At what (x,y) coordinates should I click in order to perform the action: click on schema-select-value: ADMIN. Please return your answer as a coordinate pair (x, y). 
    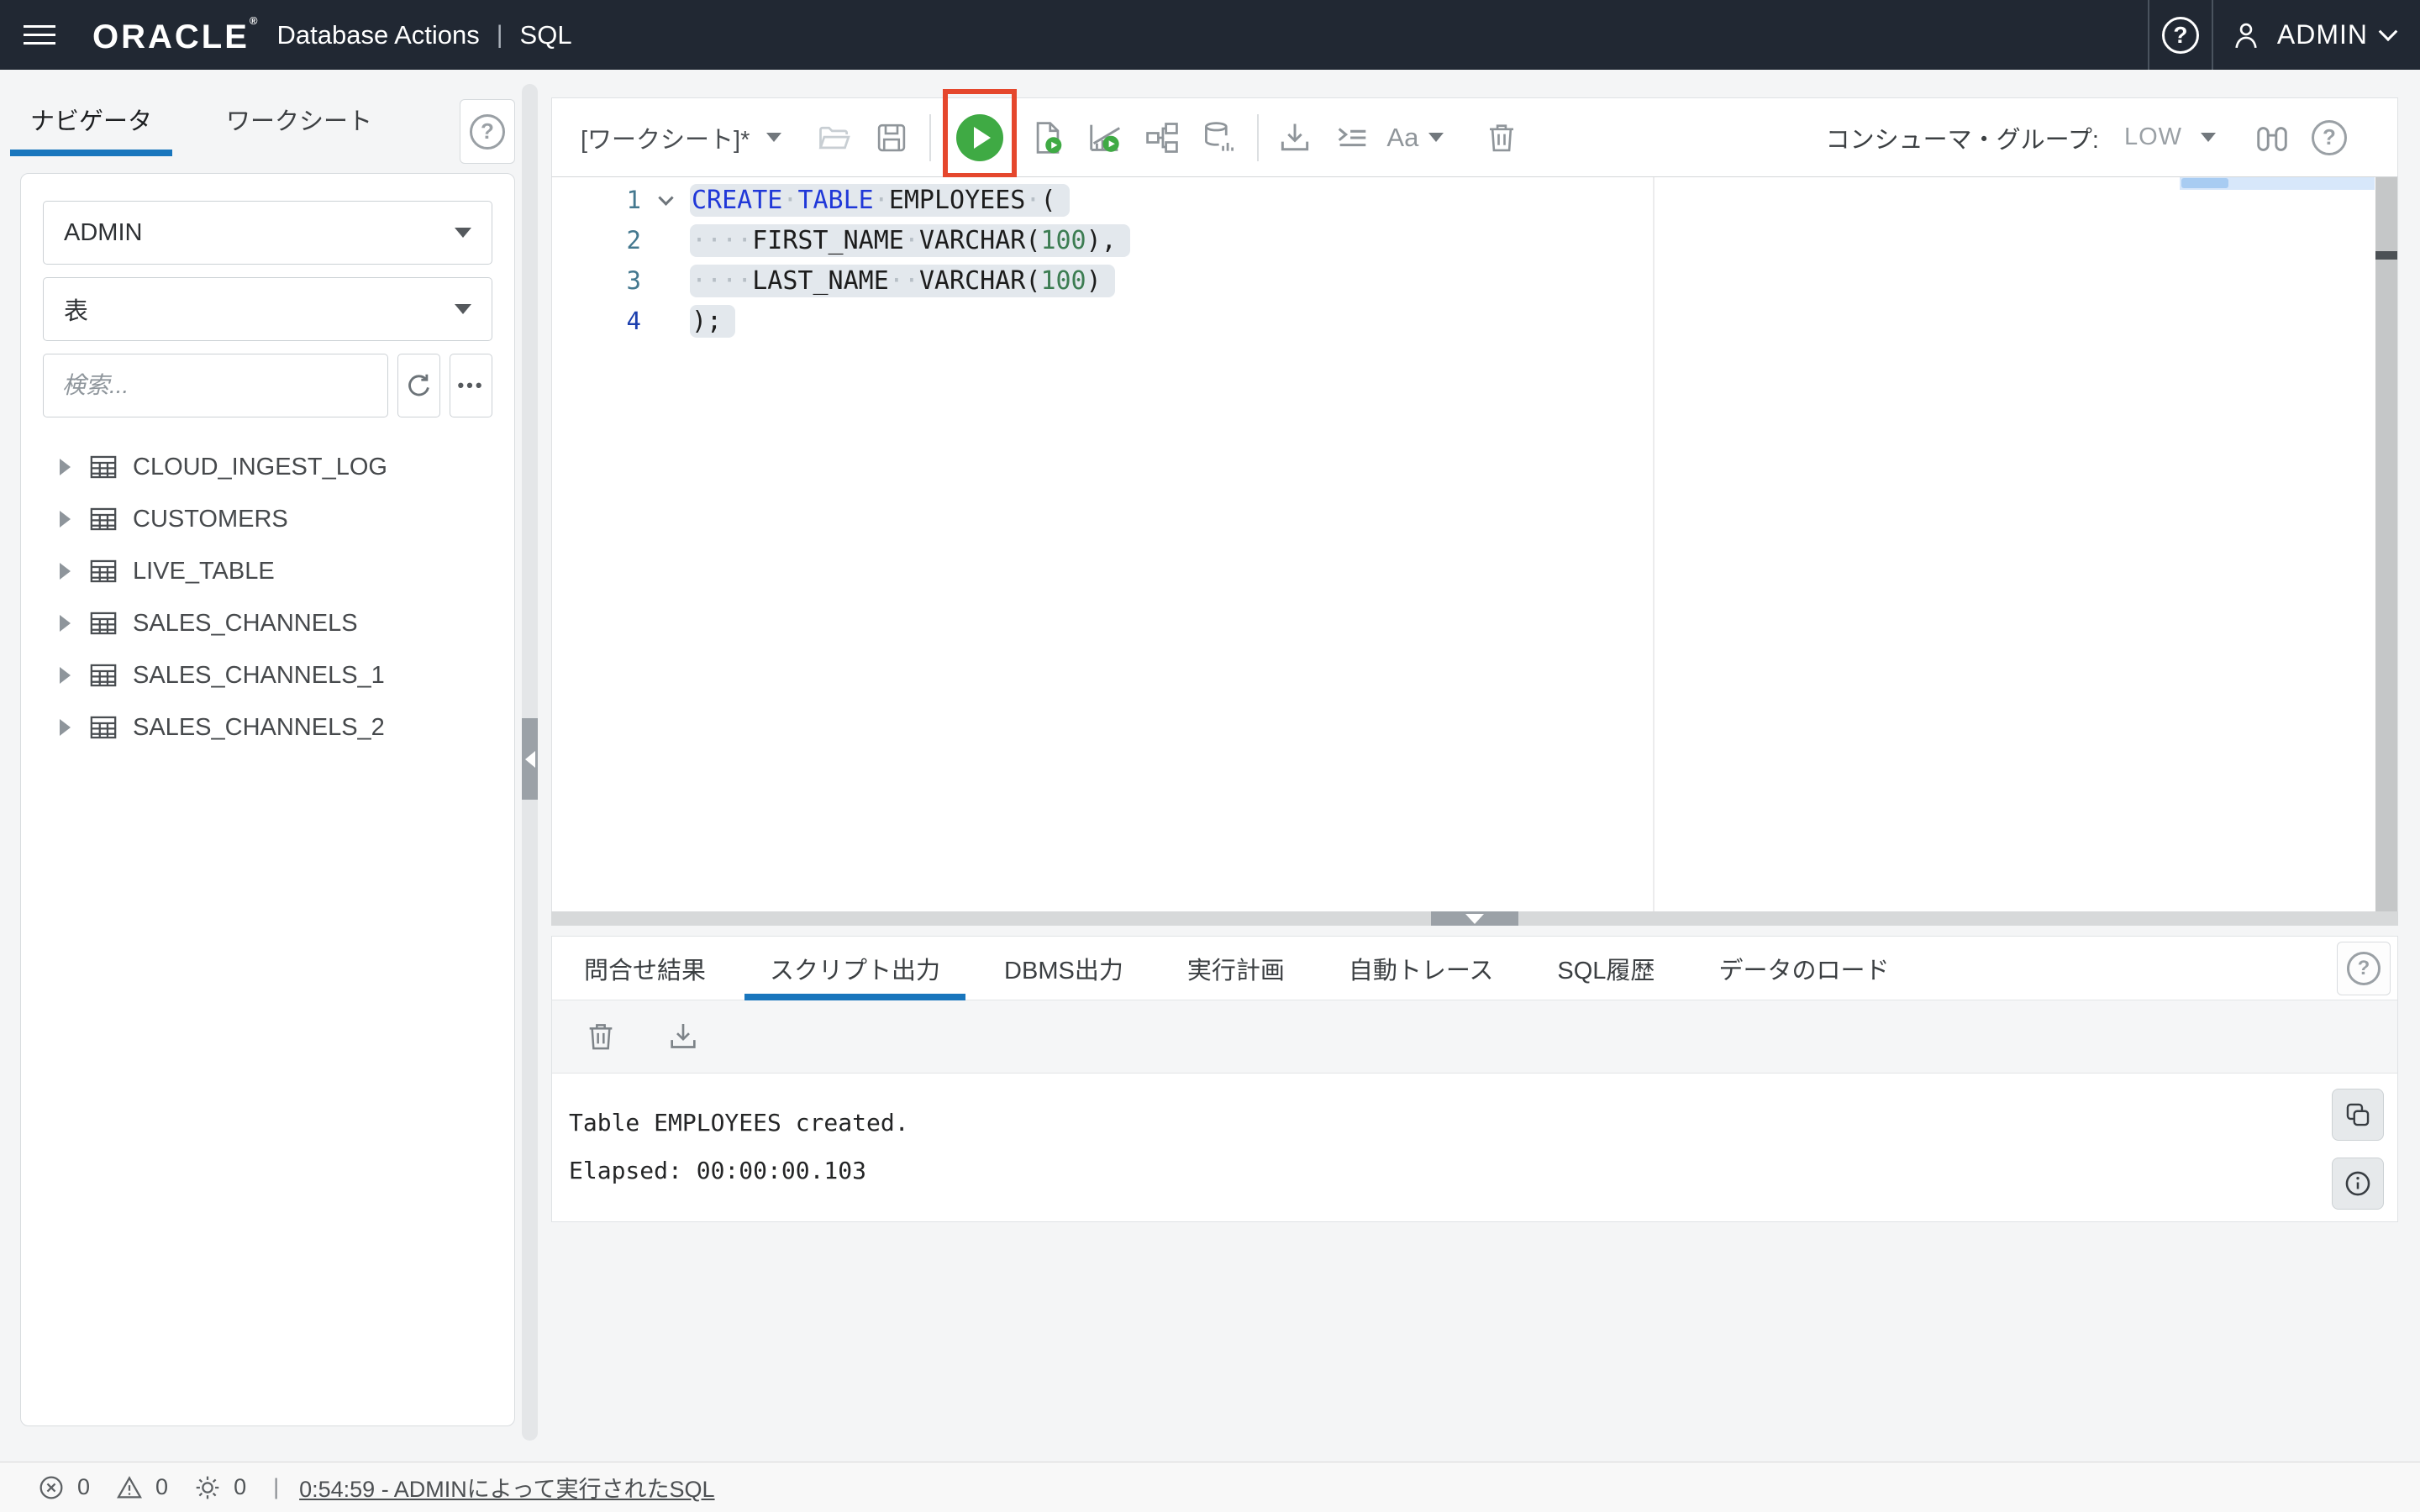
    Looking at the image, I should click on (103, 232).